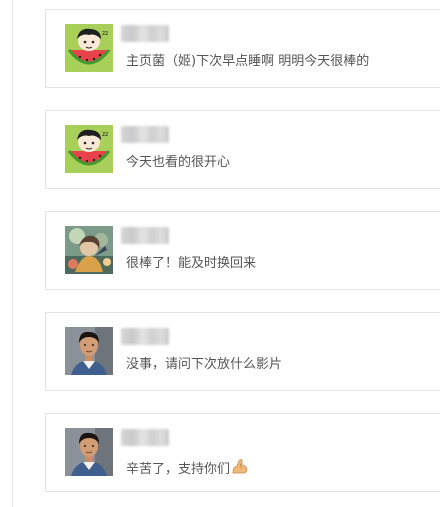 The width and height of the screenshot is (440, 507). I want to click on comment-text: 辛苦了，支持你们, so click(178, 469).